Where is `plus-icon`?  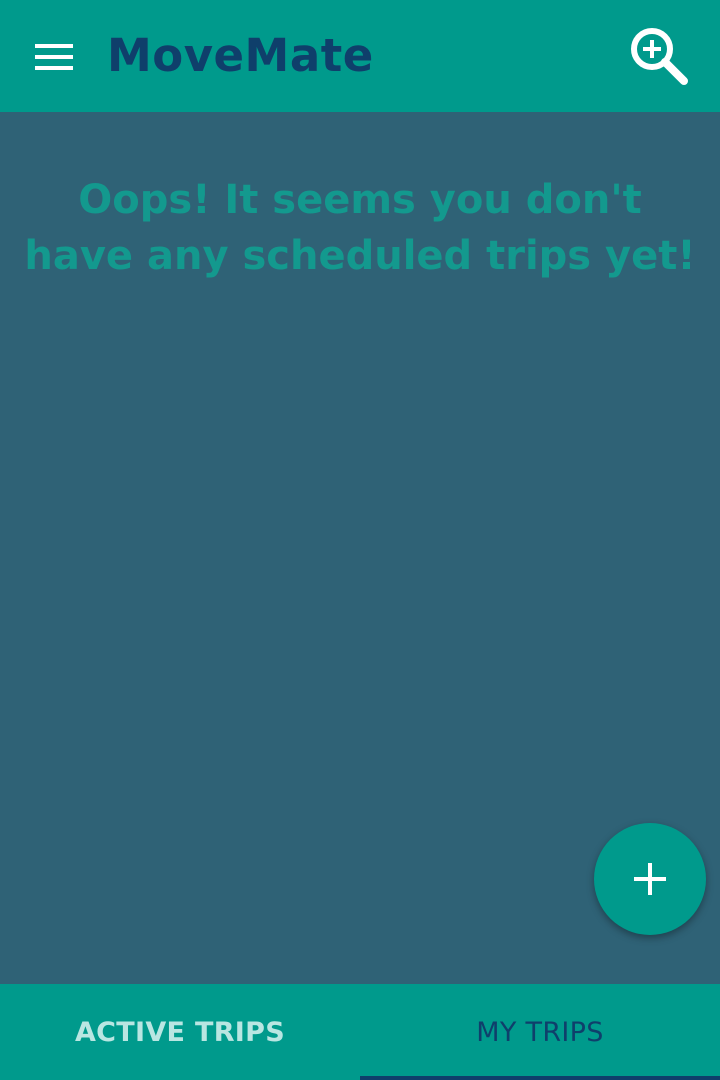
plus-icon is located at coordinates (650, 879).